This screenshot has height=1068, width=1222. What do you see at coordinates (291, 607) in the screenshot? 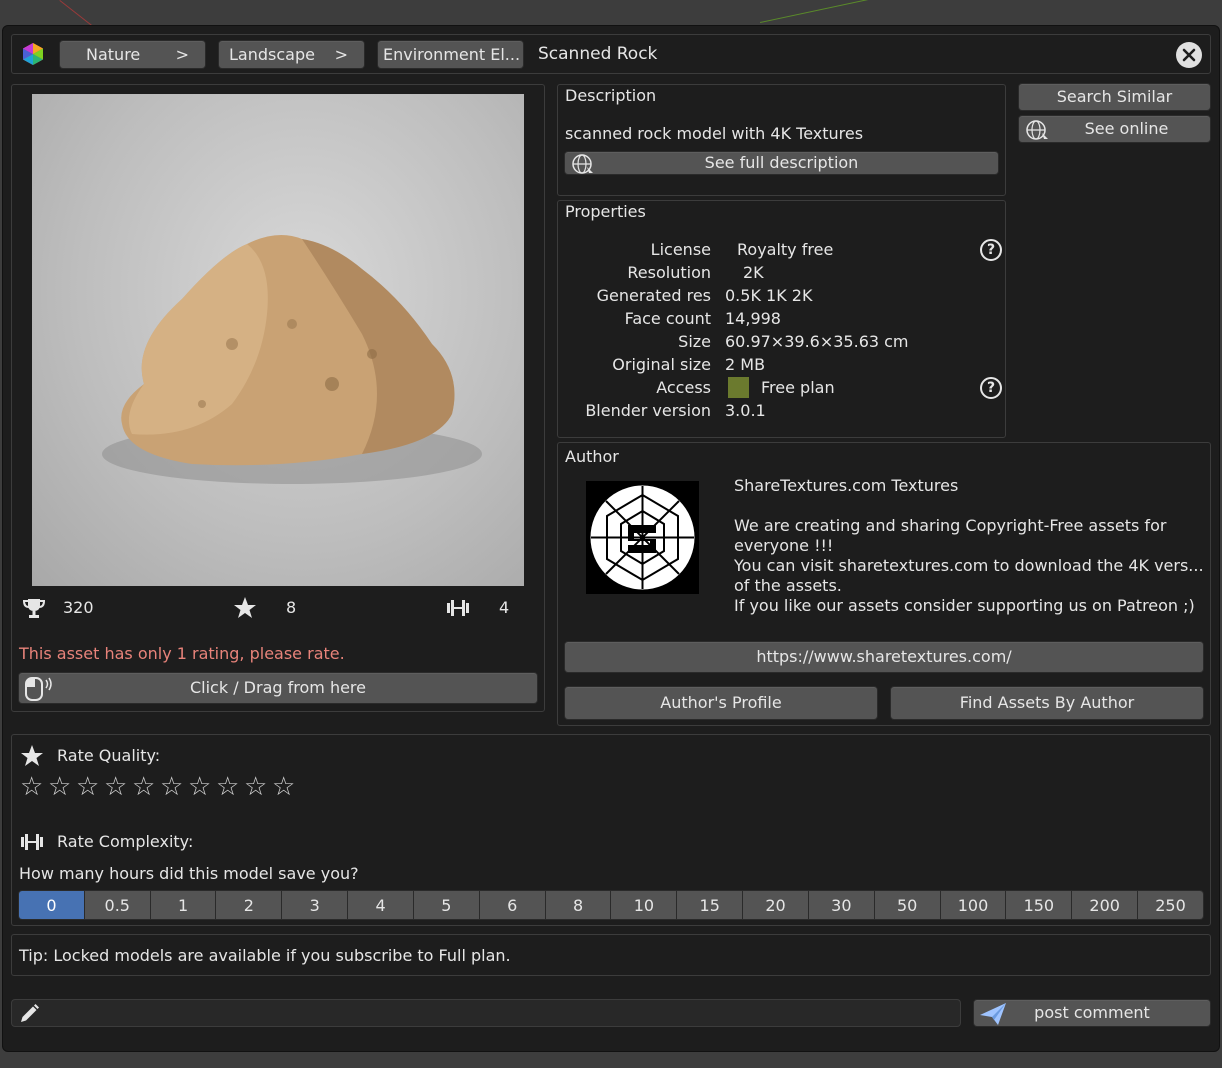
I see `rating-count: 8` at bounding box center [291, 607].